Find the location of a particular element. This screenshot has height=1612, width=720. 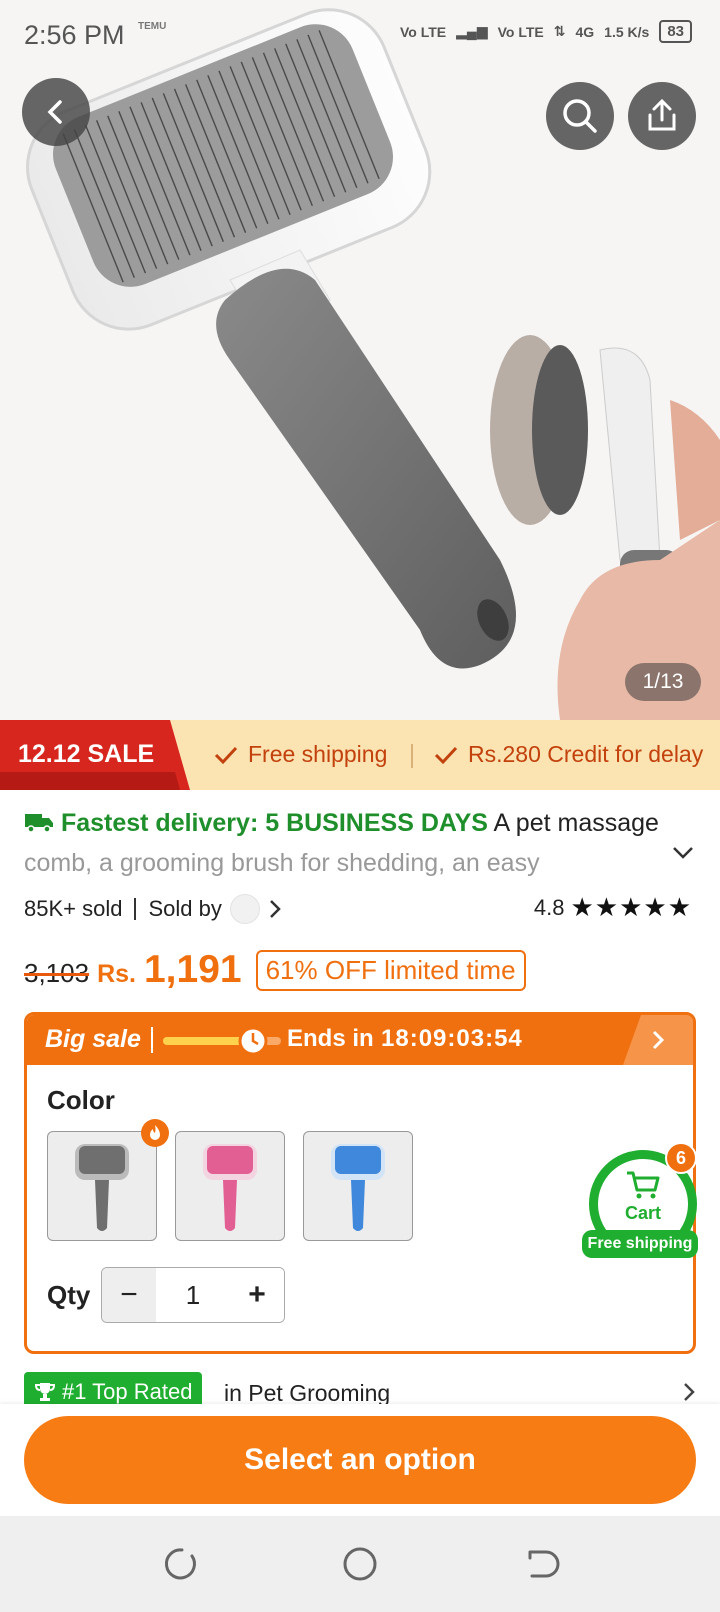

brush-thumbnail-pink is located at coordinates (230, 1187).